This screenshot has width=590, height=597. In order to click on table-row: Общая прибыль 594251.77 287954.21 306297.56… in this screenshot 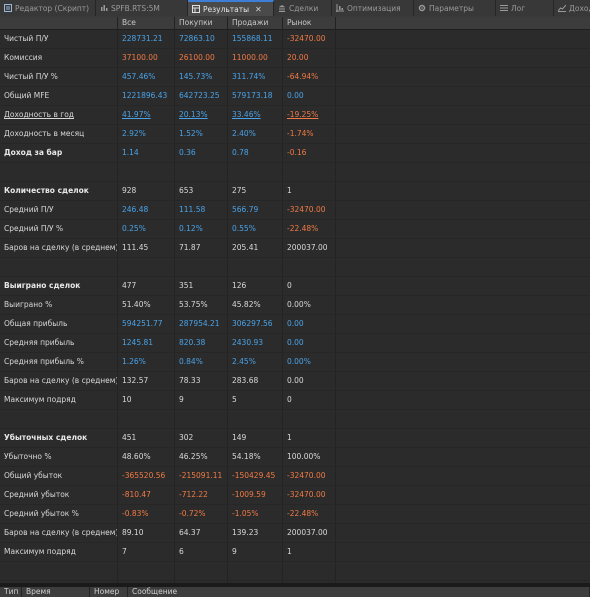, I will do `click(295, 324)`.